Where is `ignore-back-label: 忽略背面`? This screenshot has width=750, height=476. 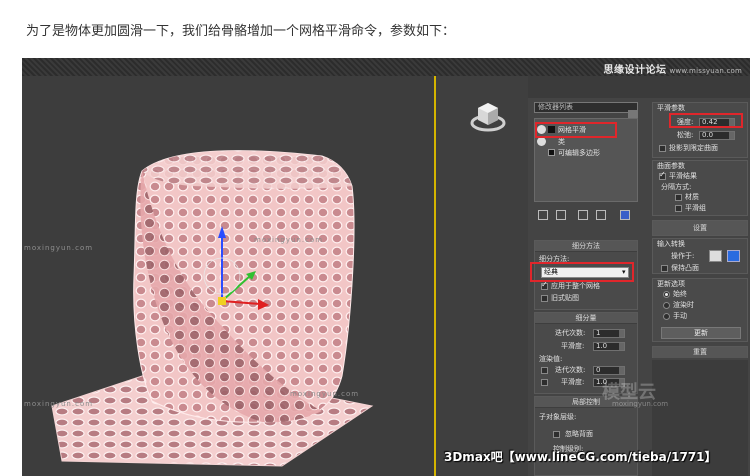
ignore-back-label: 忽略背面 is located at coordinates (579, 434).